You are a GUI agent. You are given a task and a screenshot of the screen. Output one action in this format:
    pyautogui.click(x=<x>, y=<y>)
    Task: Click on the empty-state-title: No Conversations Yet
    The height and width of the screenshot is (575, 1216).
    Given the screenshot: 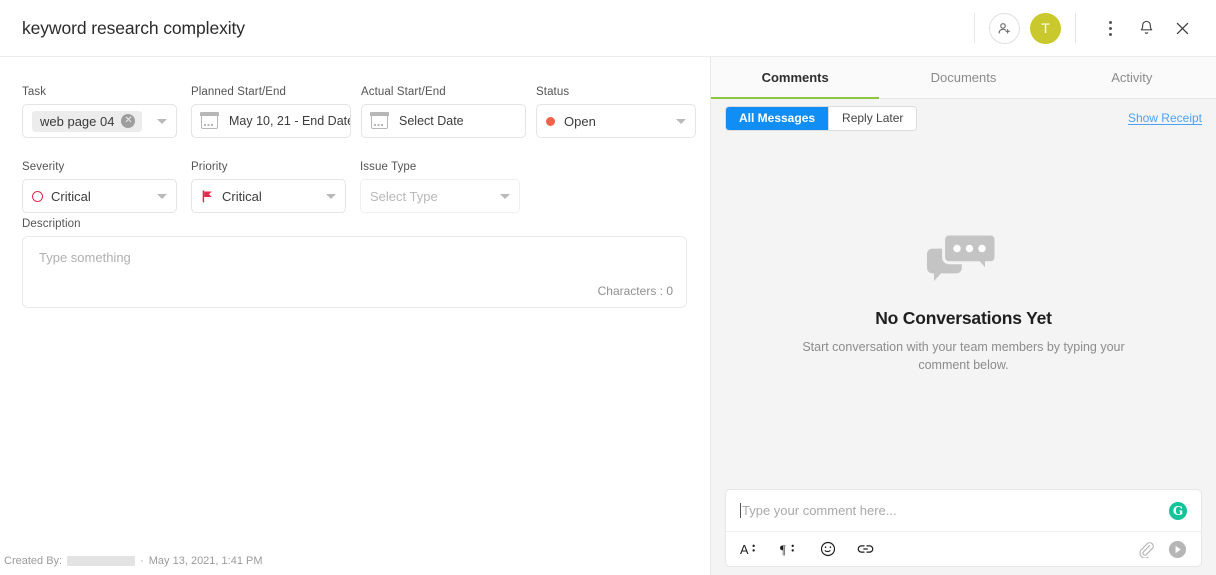 What is the action you would take?
    pyautogui.click(x=963, y=318)
    